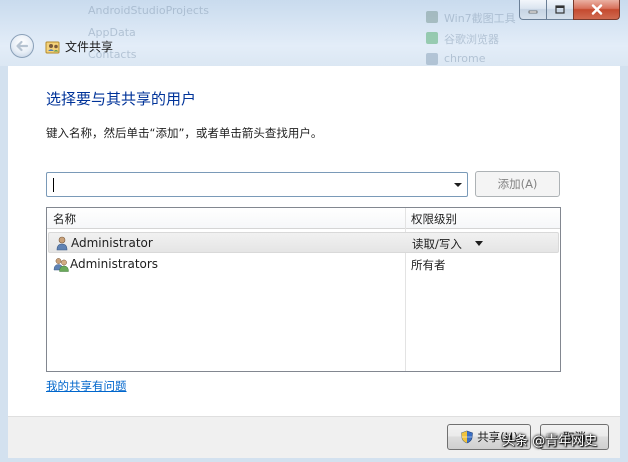 The height and width of the screenshot is (462, 628). What do you see at coordinates (53, 185) in the screenshot?
I see `text-cursor` at bounding box center [53, 185].